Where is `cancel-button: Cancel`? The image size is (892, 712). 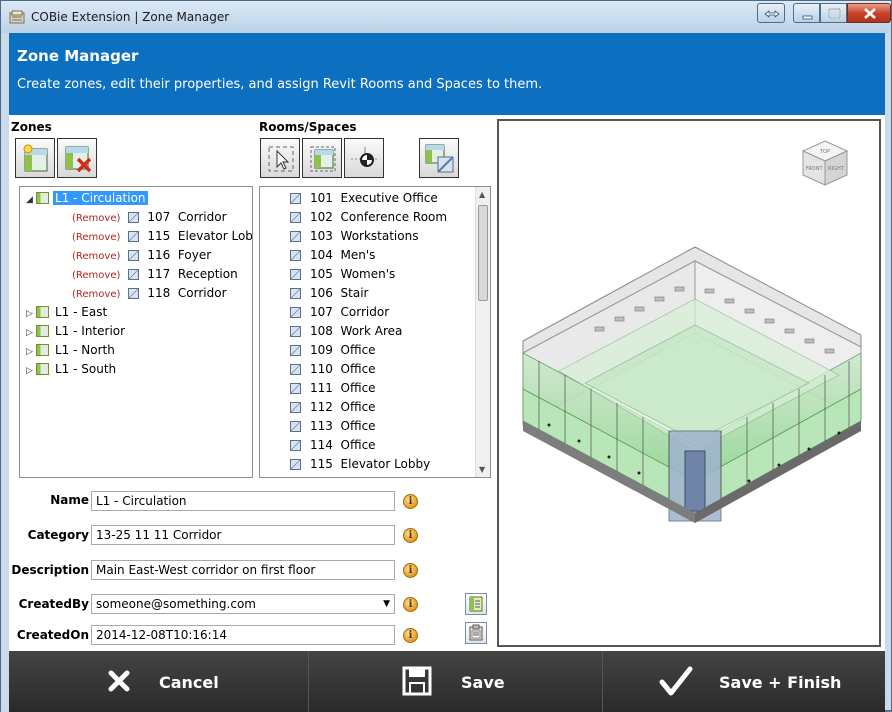
cancel-button: Cancel is located at coordinates (159, 681).